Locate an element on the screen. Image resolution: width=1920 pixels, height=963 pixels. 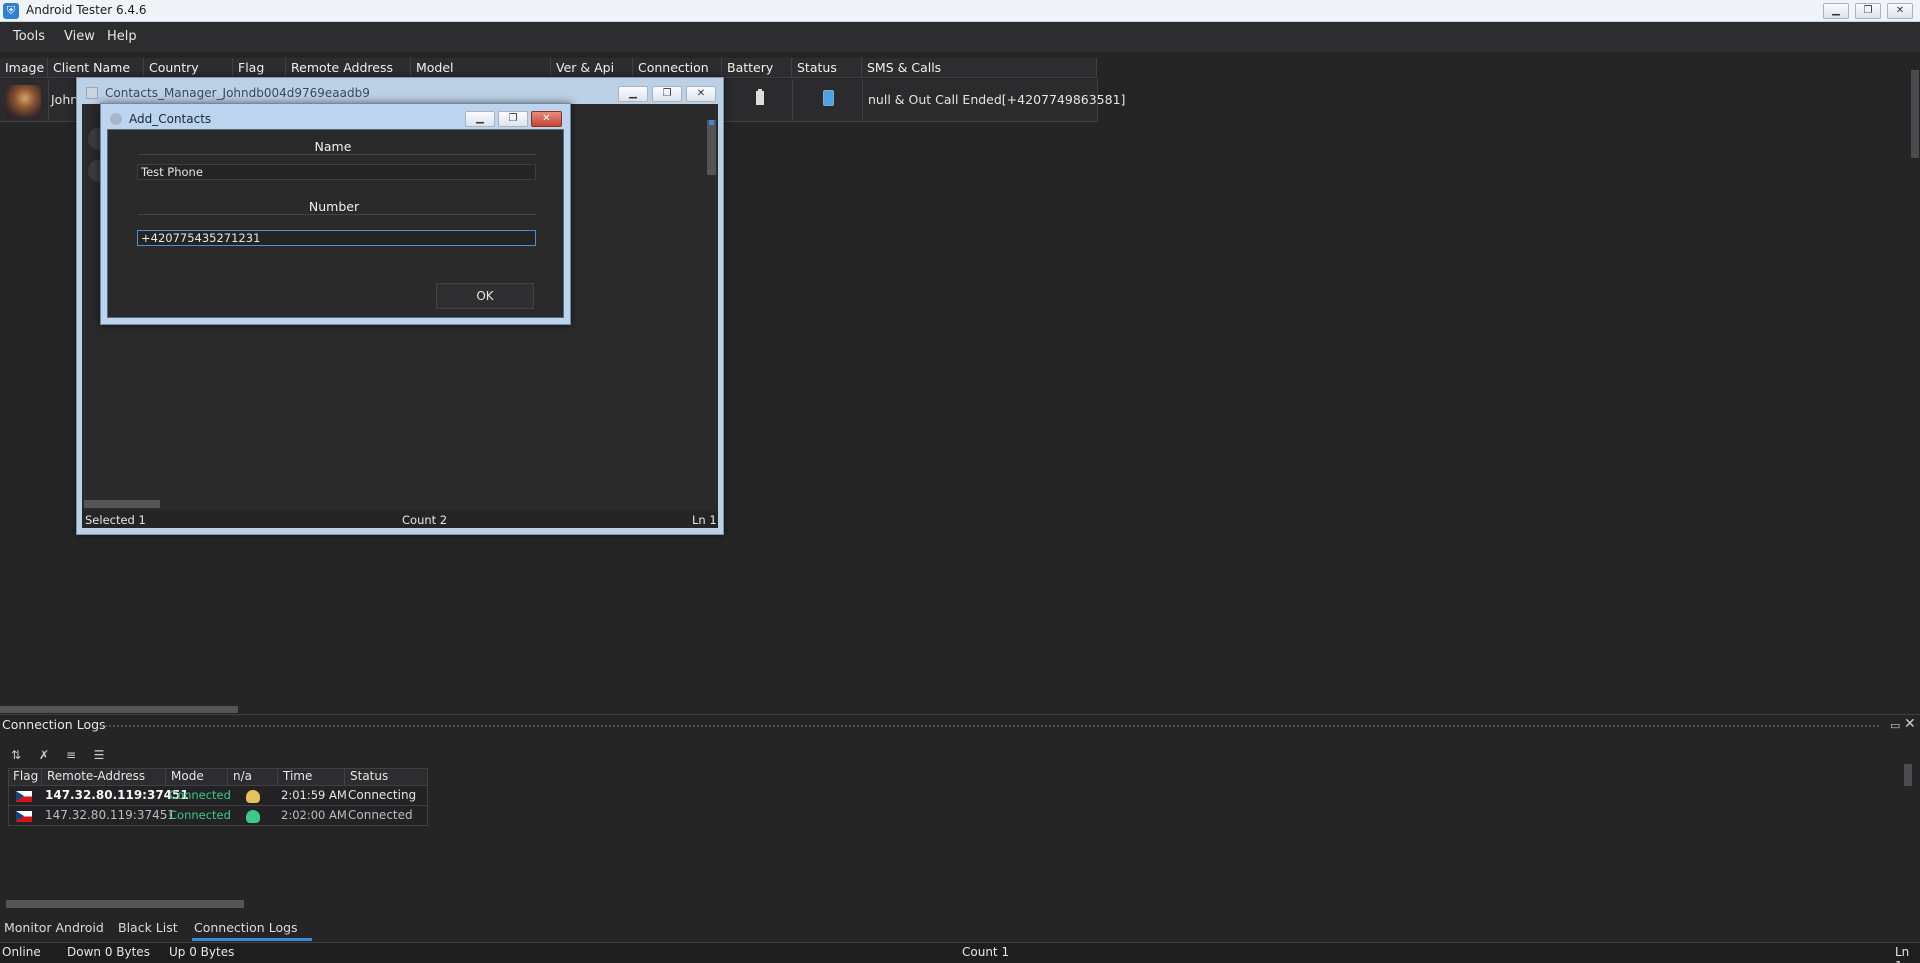
col-sms-calls: SMS & Calls is located at coordinates (979, 68).